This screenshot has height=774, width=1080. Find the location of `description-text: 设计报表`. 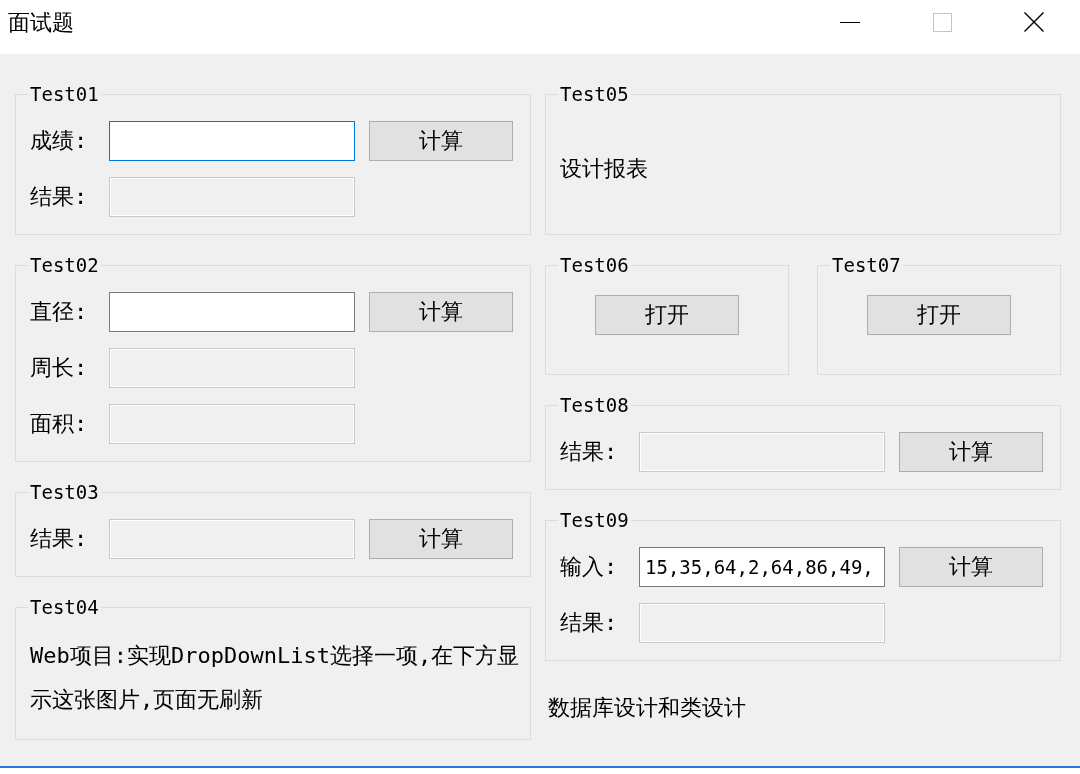

description-text: 设计报表 is located at coordinates (604, 169).